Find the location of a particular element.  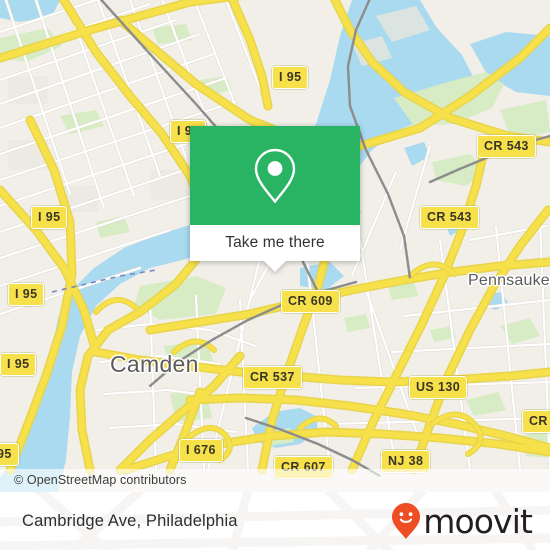

map-pin-icon is located at coordinates (275, 175).